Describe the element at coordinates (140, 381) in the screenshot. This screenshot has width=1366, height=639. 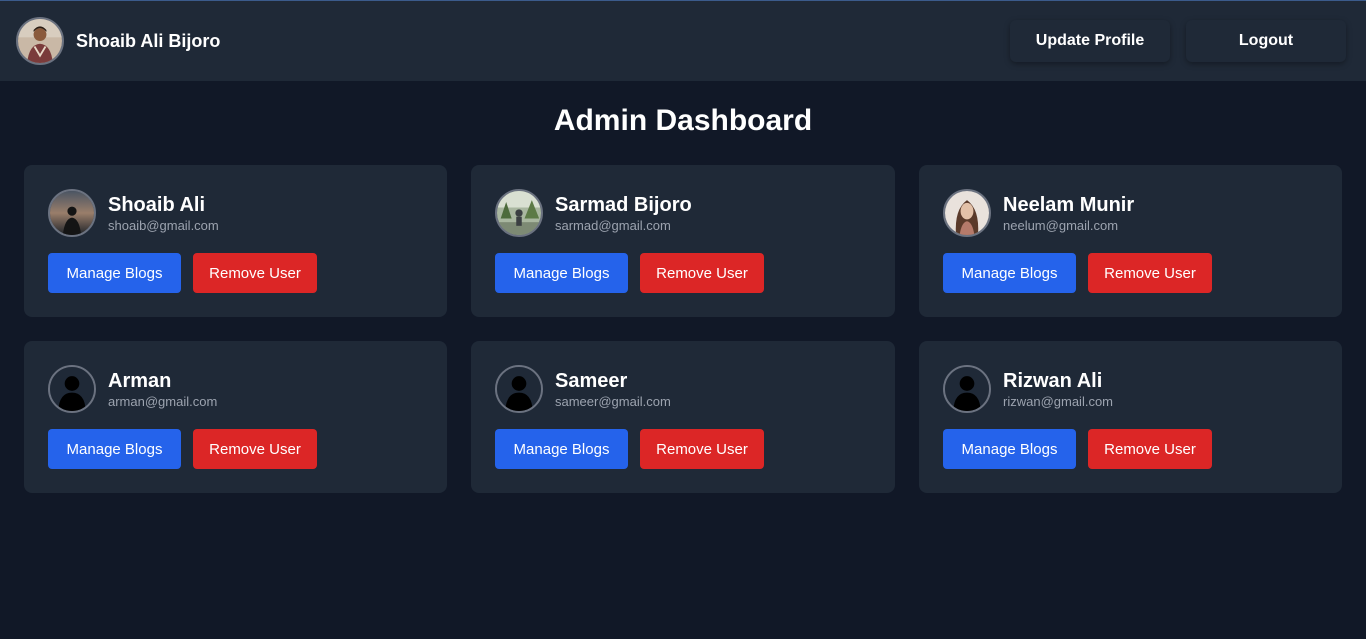
I see `user-name: Arman` at that location.